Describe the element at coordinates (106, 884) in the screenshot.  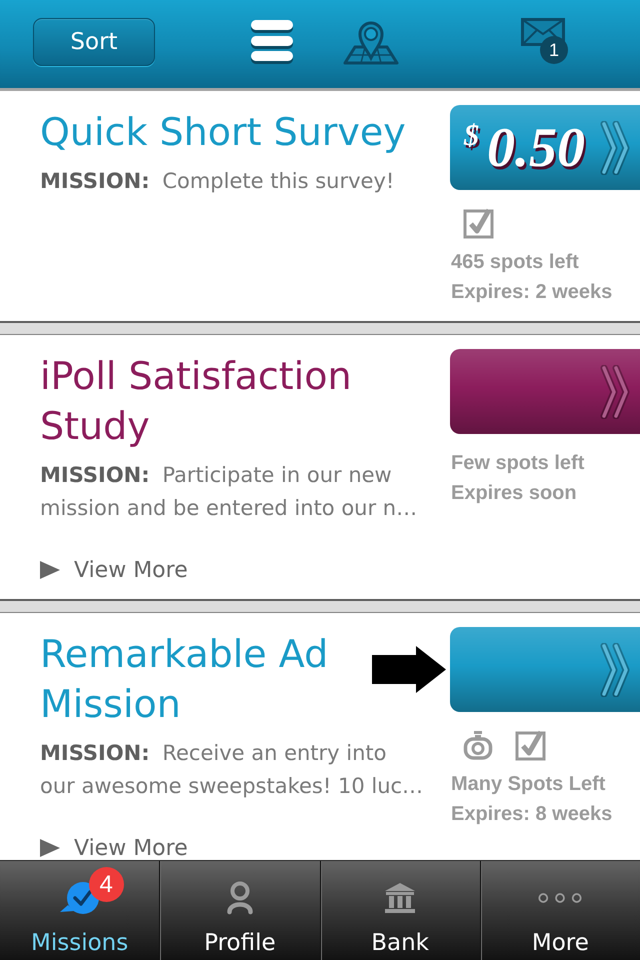
I see `notification-badge: 4` at that location.